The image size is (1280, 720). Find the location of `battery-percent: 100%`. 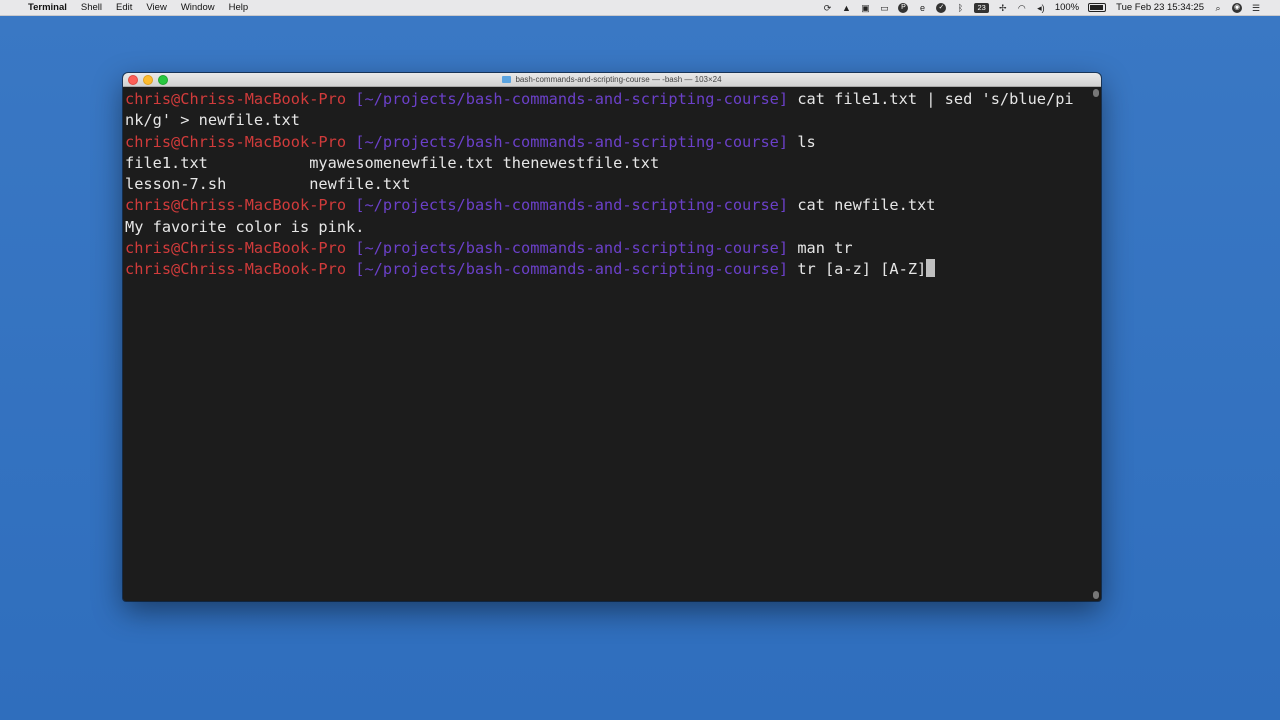

battery-percent: 100% is located at coordinates (1067, 7).